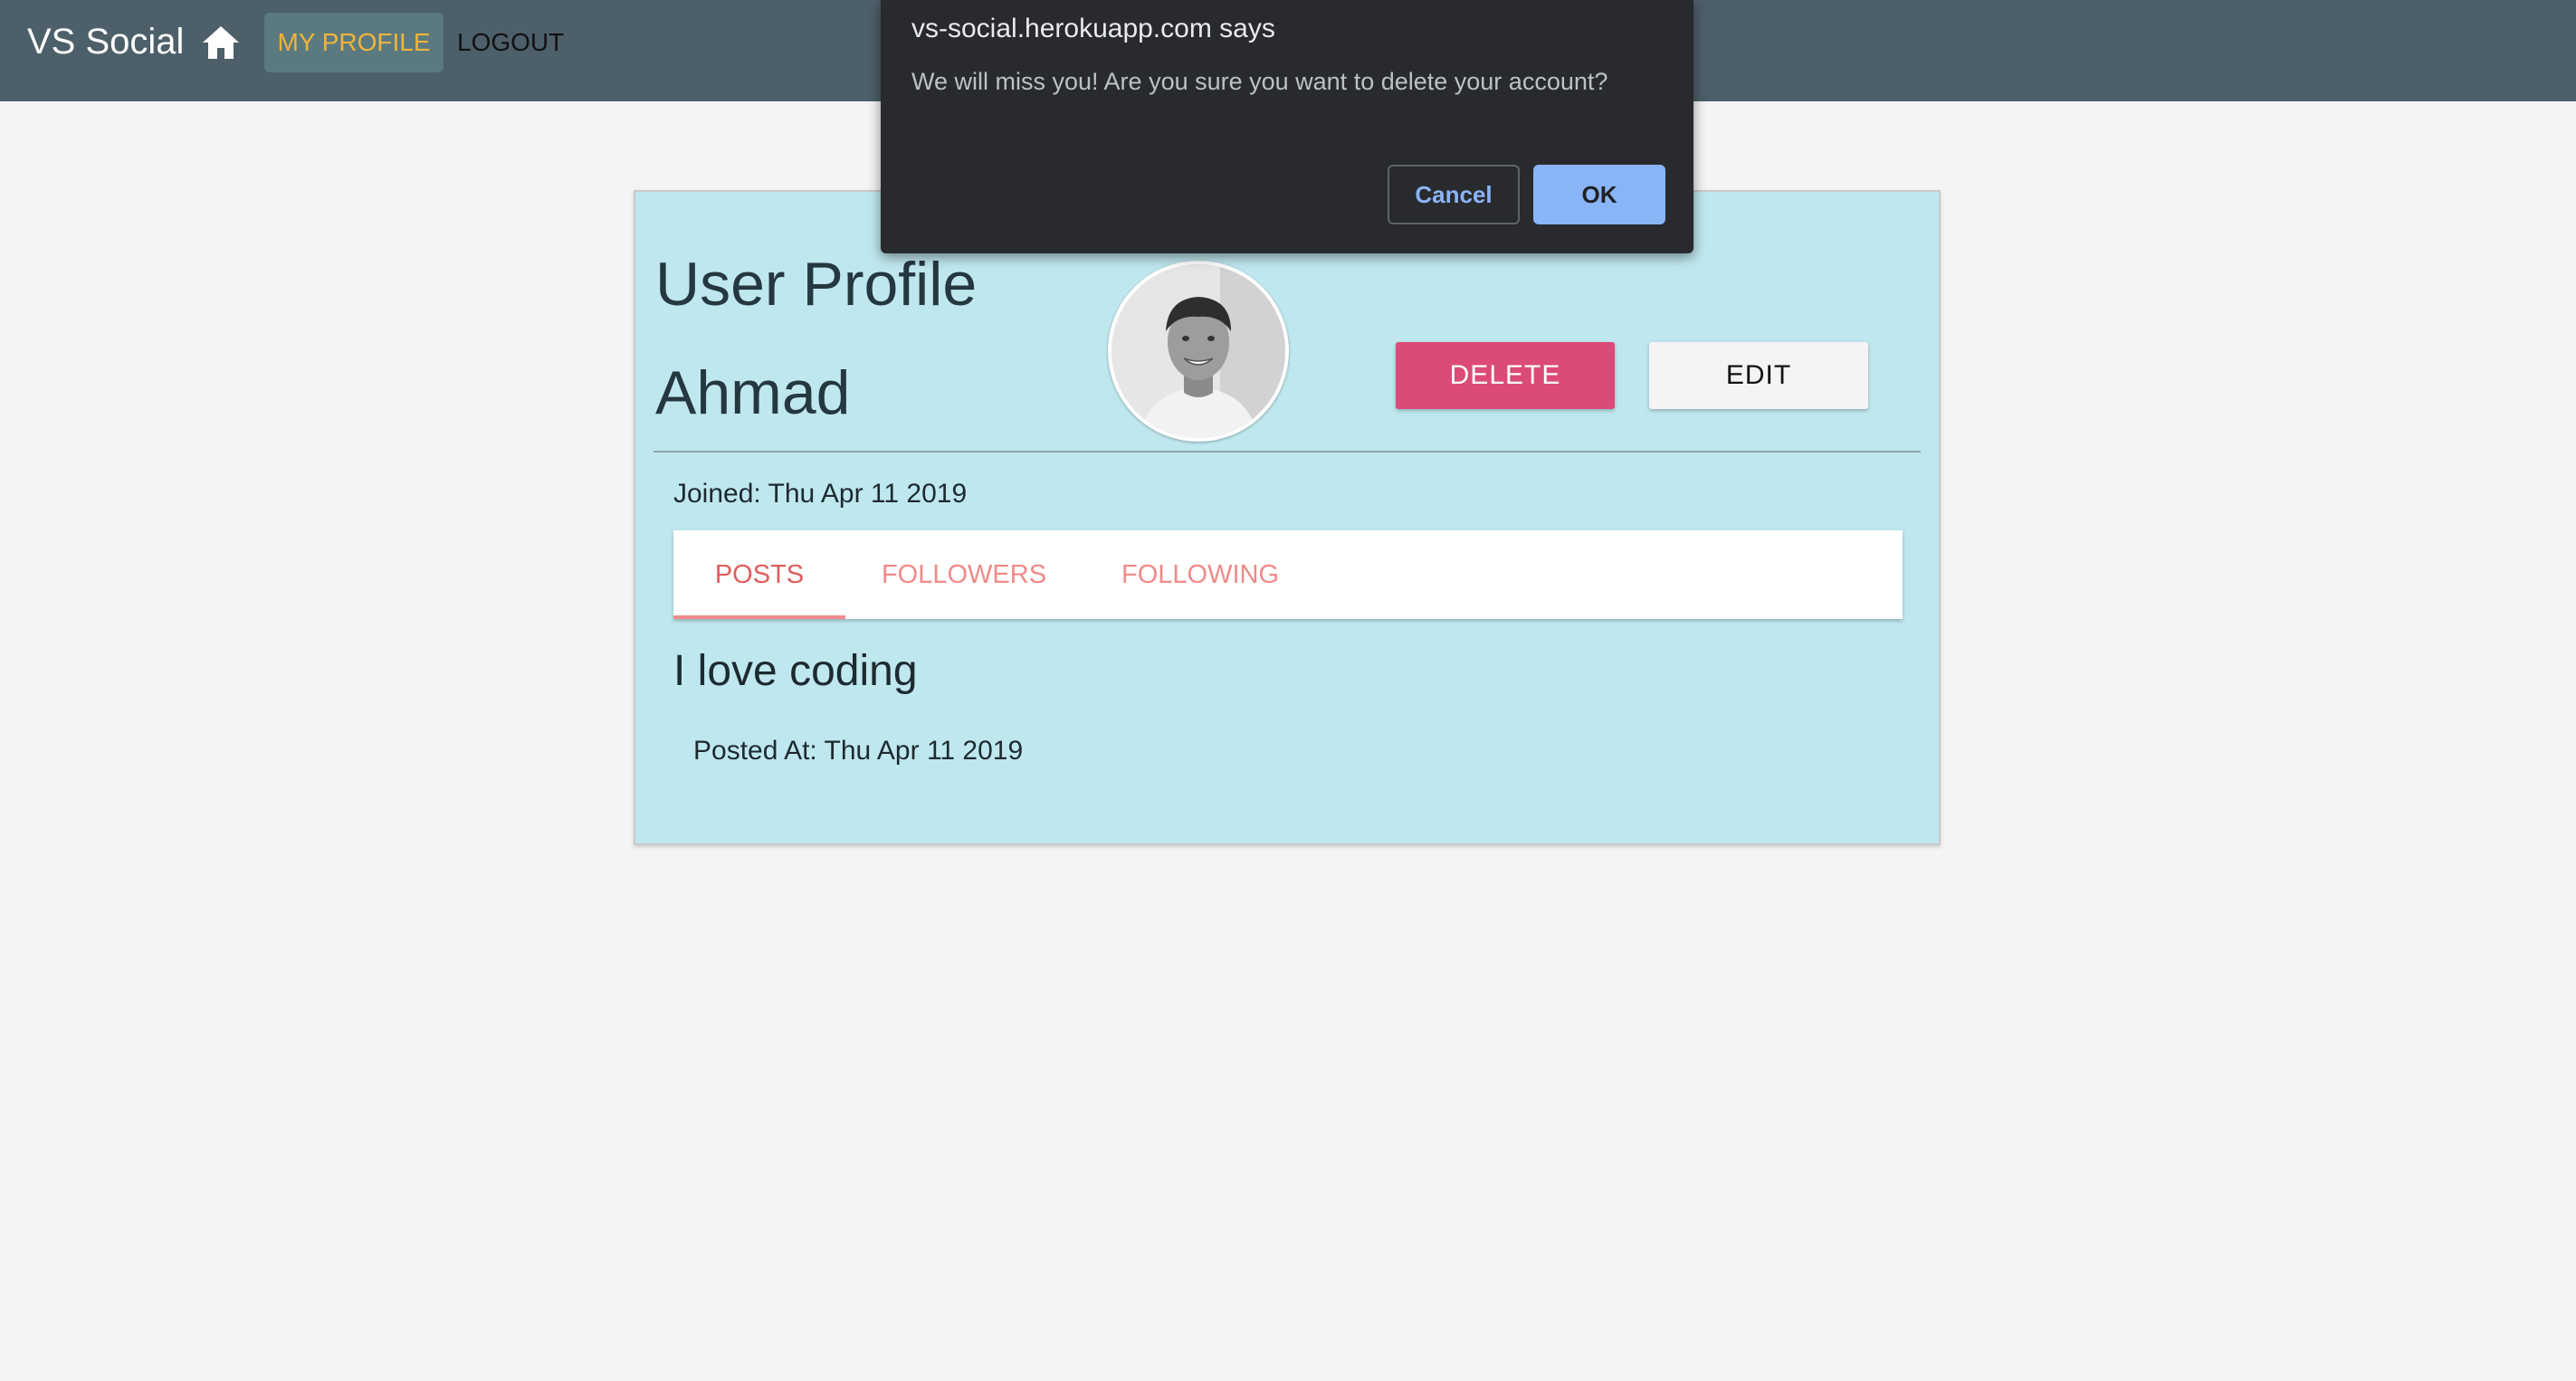 Image resolution: width=2576 pixels, height=1381 pixels. Describe the element at coordinates (1506, 375) in the screenshot. I see `delete-account-button: DELETE` at that location.